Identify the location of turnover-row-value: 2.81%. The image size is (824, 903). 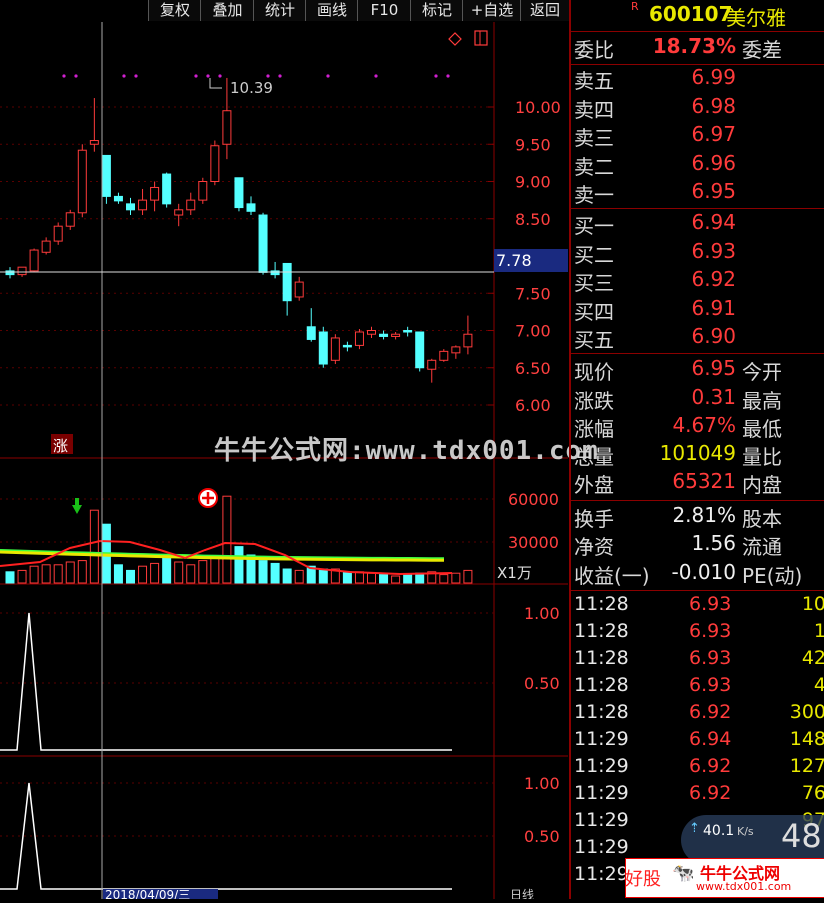
(704, 515).